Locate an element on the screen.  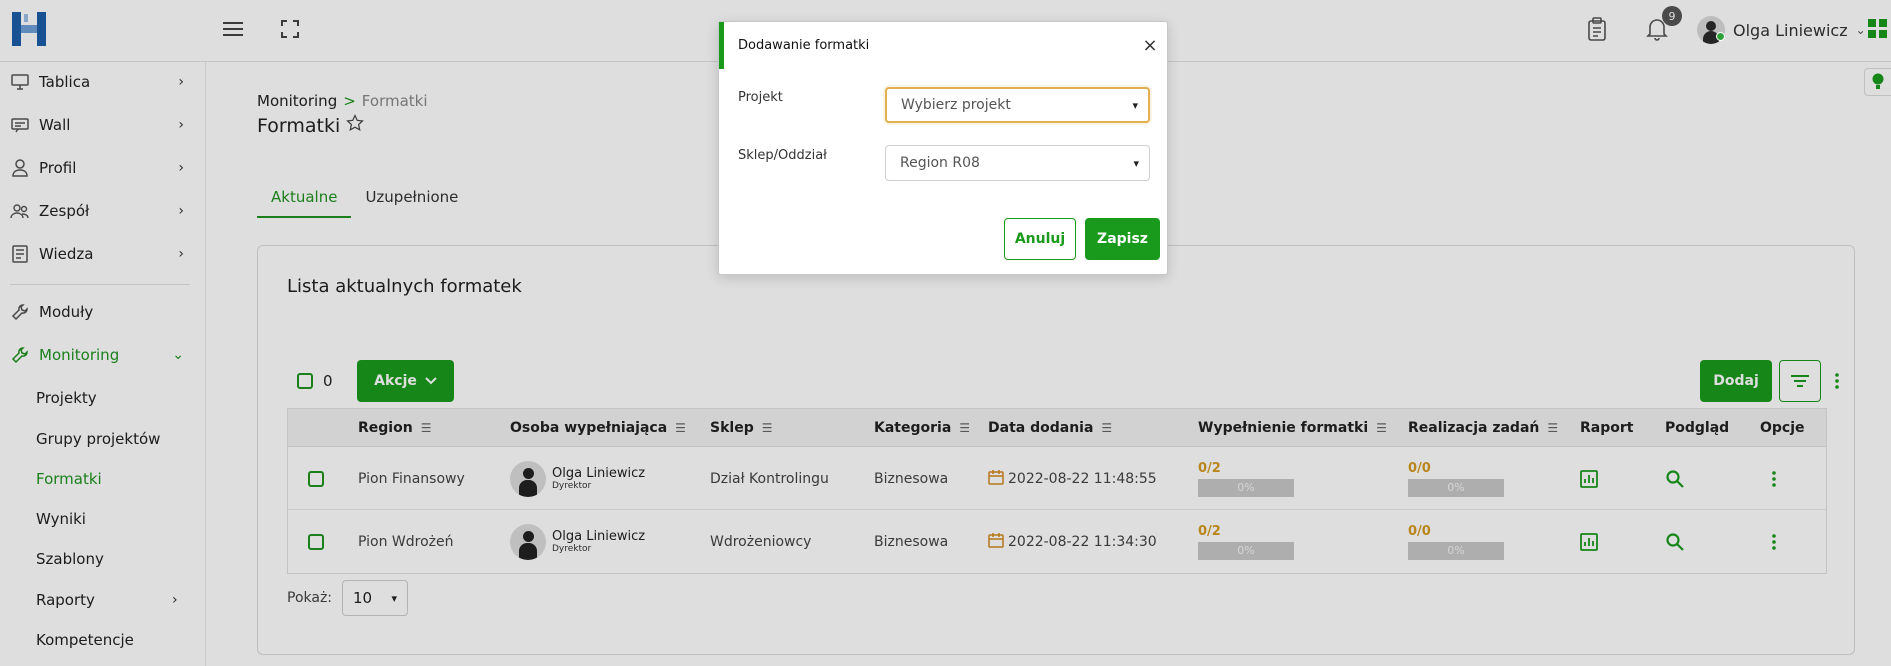
save-button: Zapisz is located at coordinates (1122, 239).